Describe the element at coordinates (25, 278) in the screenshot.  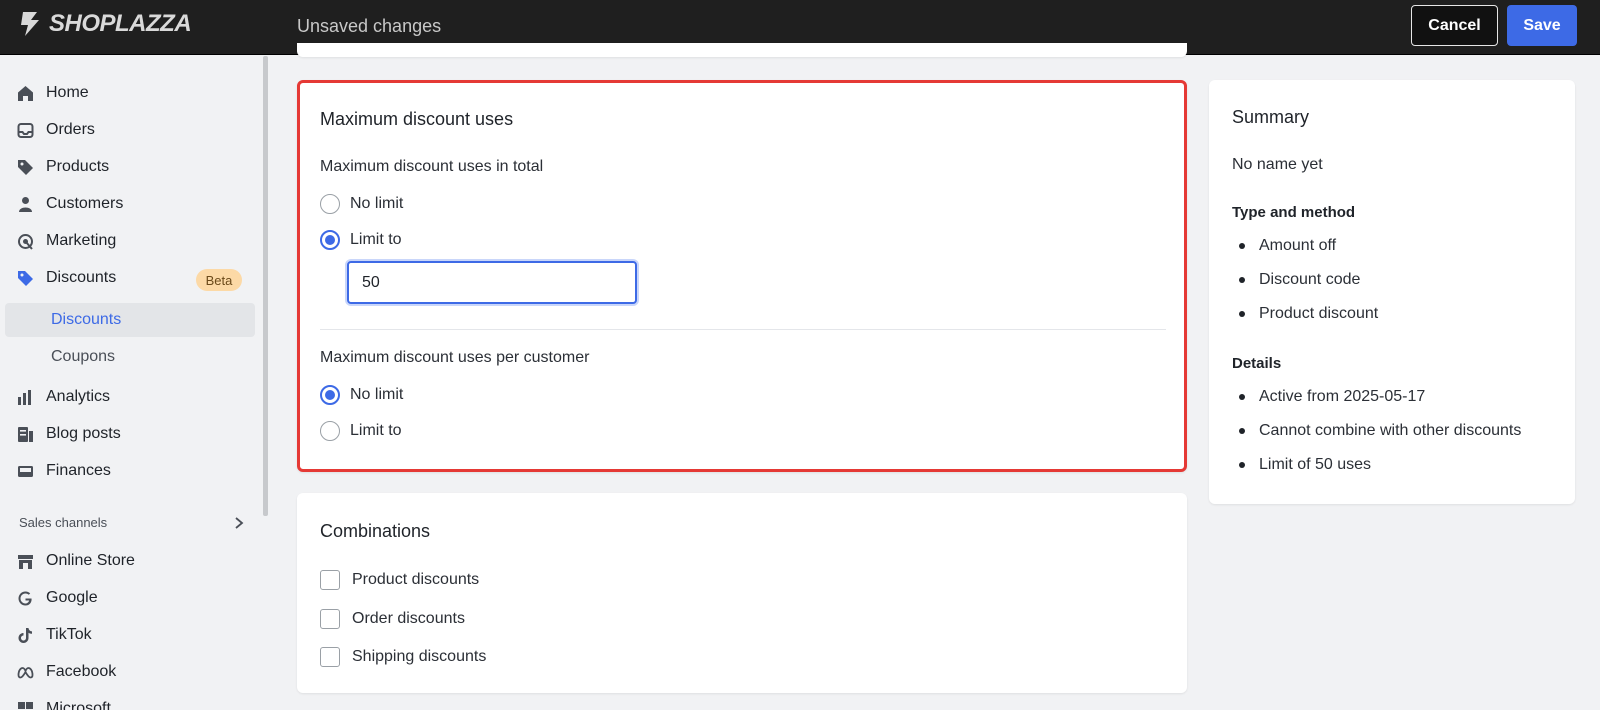
I see `discount-tag-icon` at that location.